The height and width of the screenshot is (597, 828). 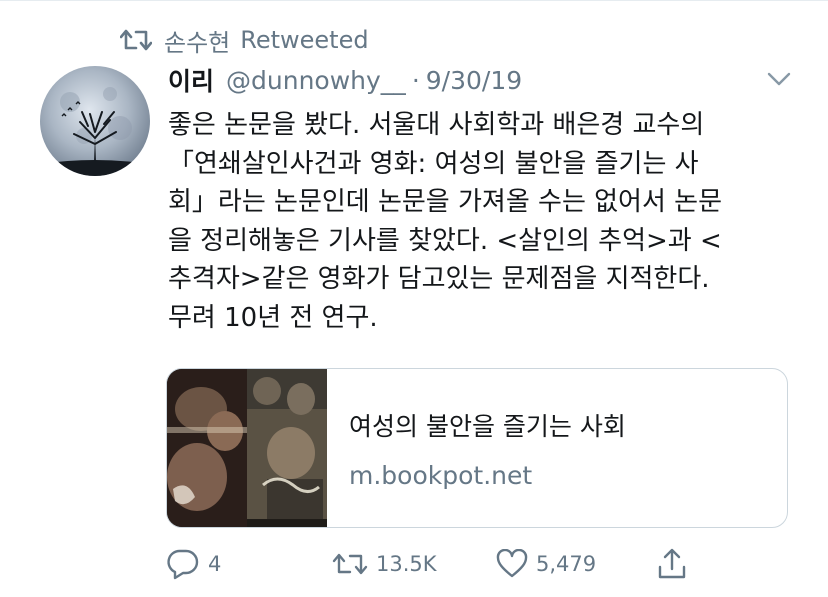 I want to click on retweeted-label: Retweeted, so click(x=304, y=40).